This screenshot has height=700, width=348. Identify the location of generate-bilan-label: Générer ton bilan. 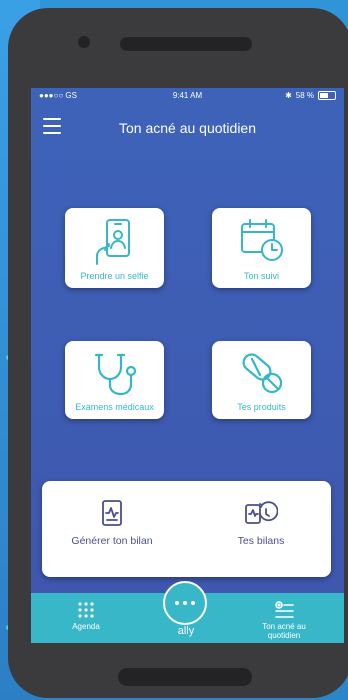
(112, 541).